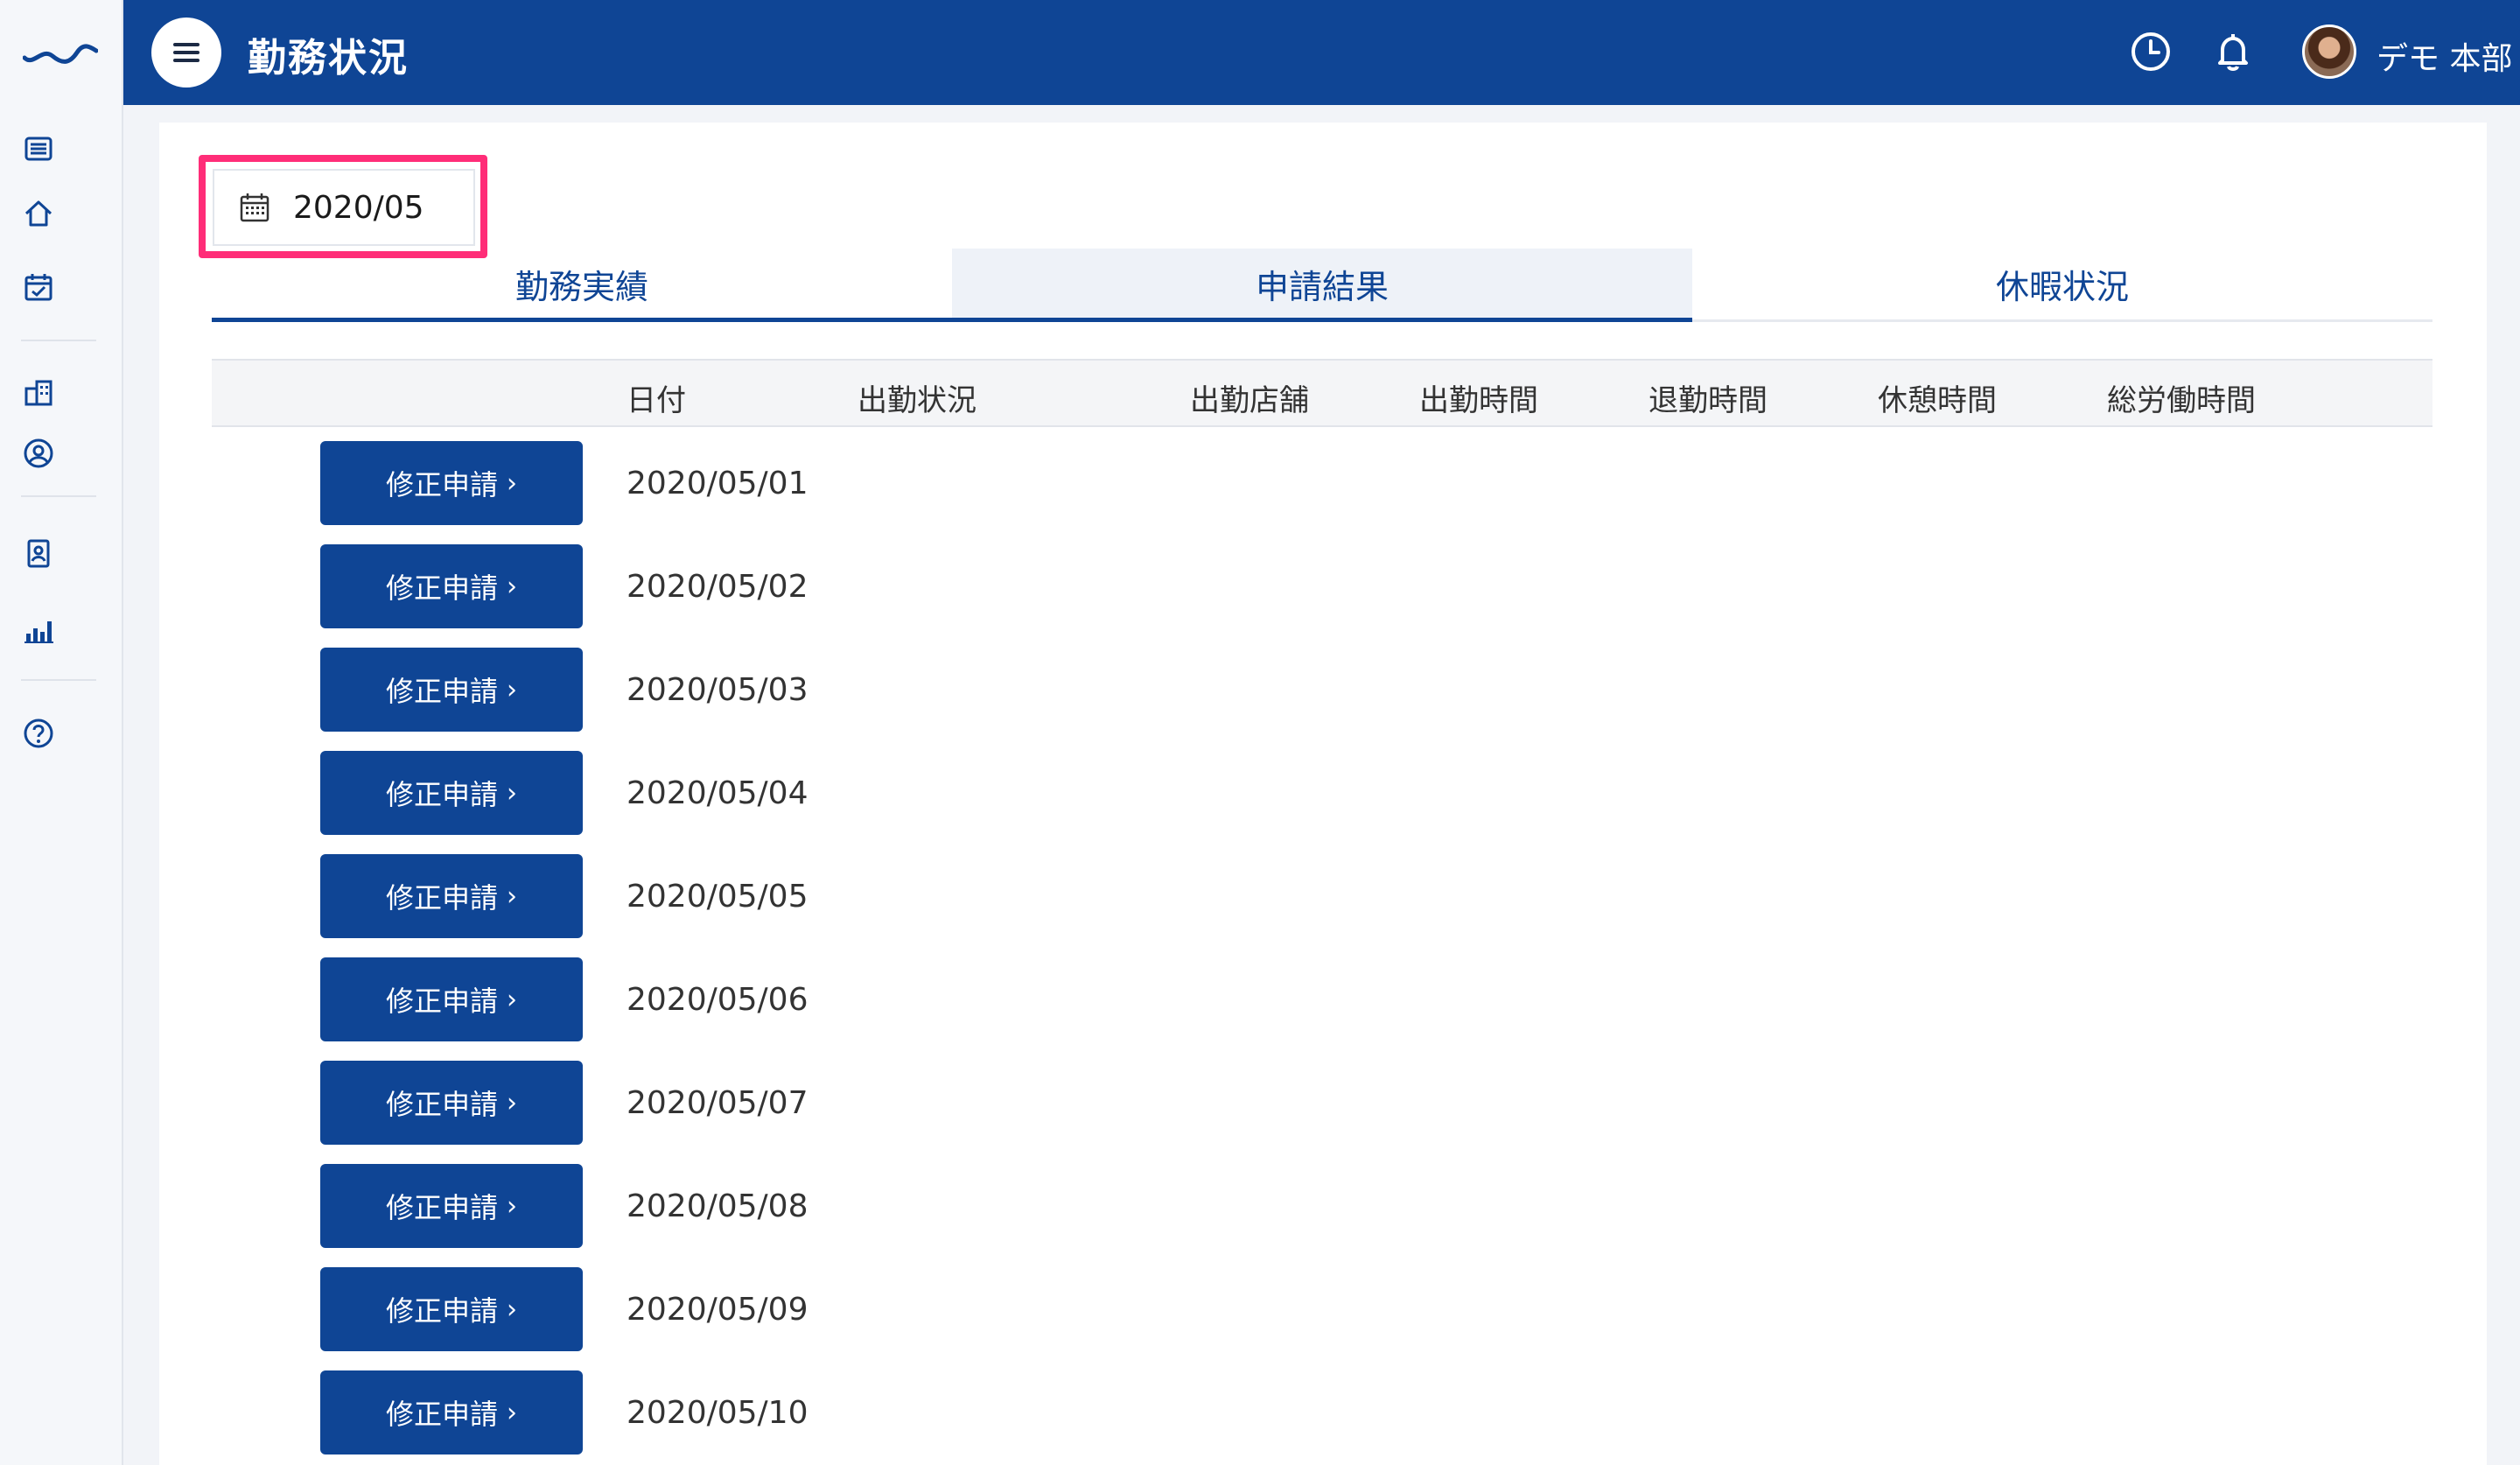  I want to click on tab-bar: 勤務実績 申請結果 休暇状況, so click(1322, 285).